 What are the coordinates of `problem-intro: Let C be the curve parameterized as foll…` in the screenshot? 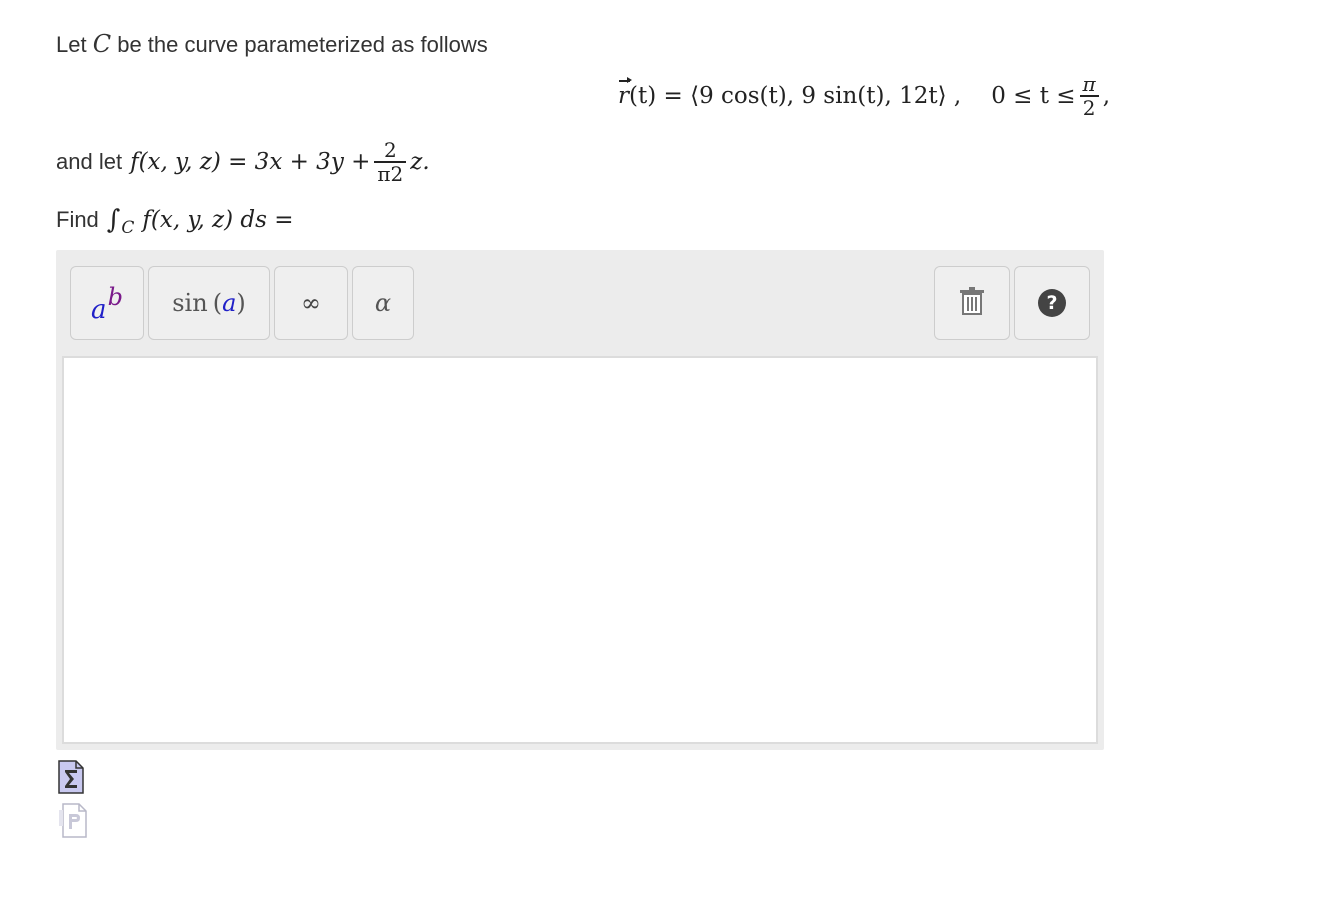 It's located at (272, 44).